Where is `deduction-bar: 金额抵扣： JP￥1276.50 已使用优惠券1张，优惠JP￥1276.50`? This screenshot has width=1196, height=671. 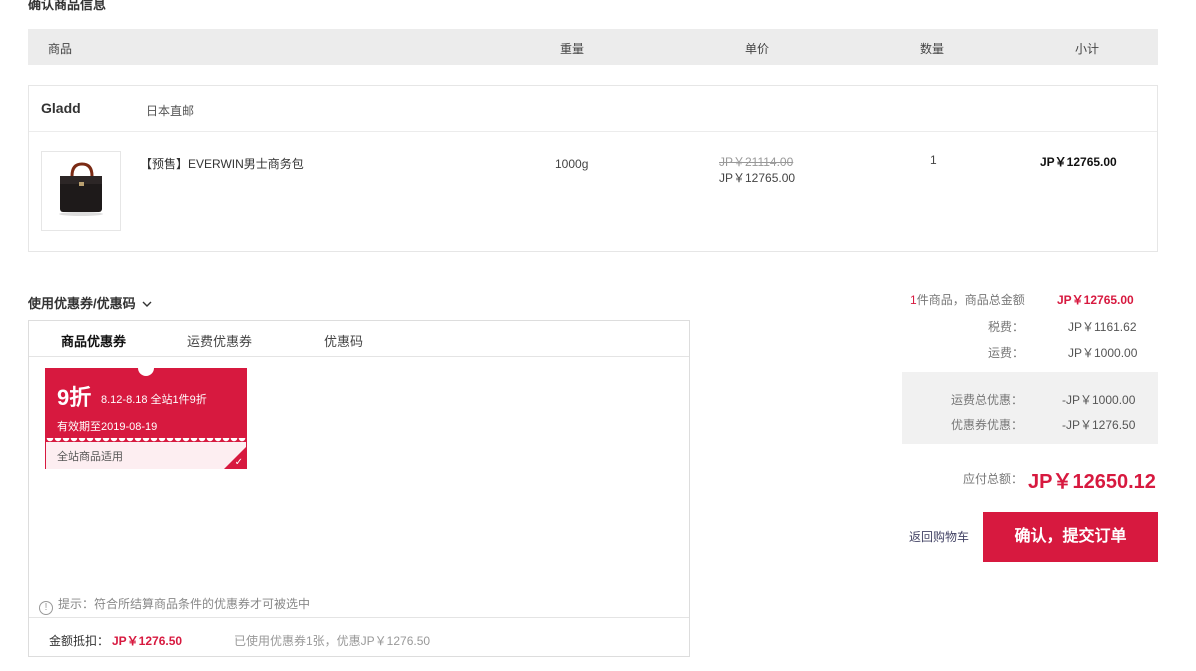 deduction-bar: 金额抵扣： JP￥1276.50 已使用优惠券1张，优惠JP￥1276.50 is located at coordinates (359, 637).